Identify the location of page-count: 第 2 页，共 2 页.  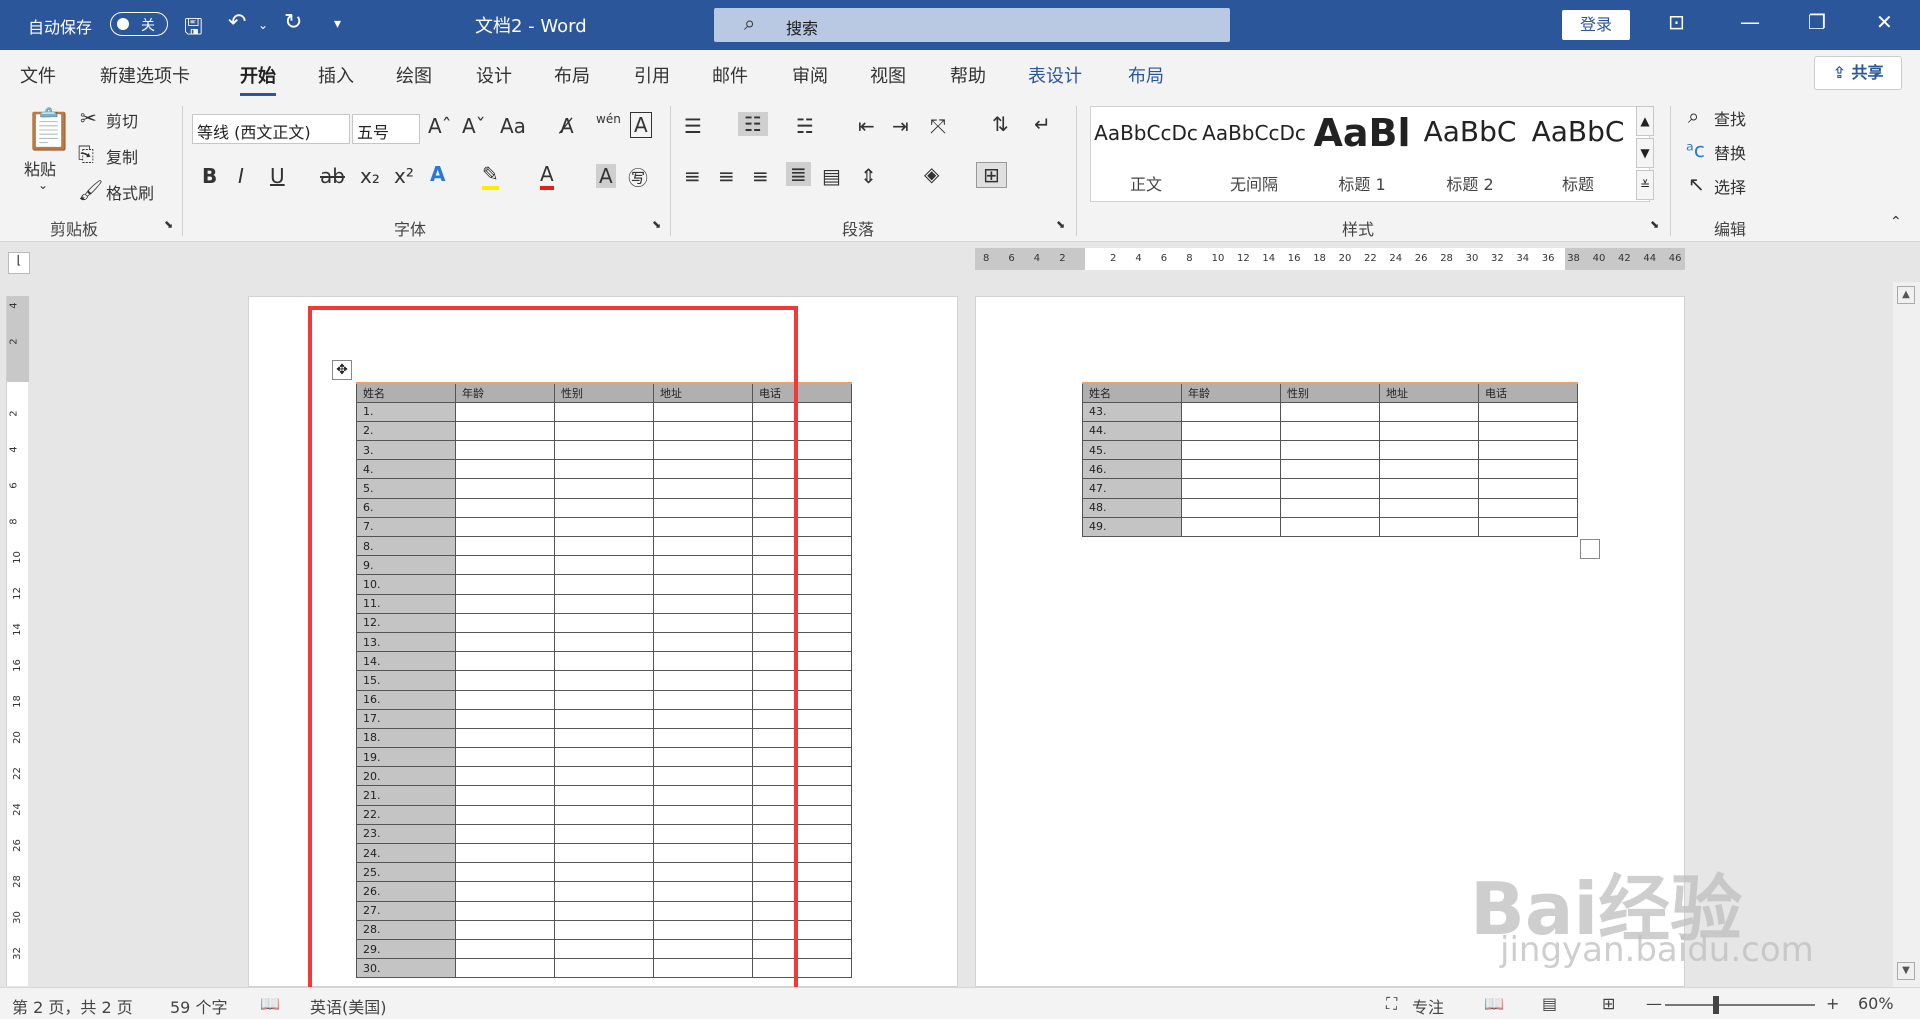
(72, 1006).